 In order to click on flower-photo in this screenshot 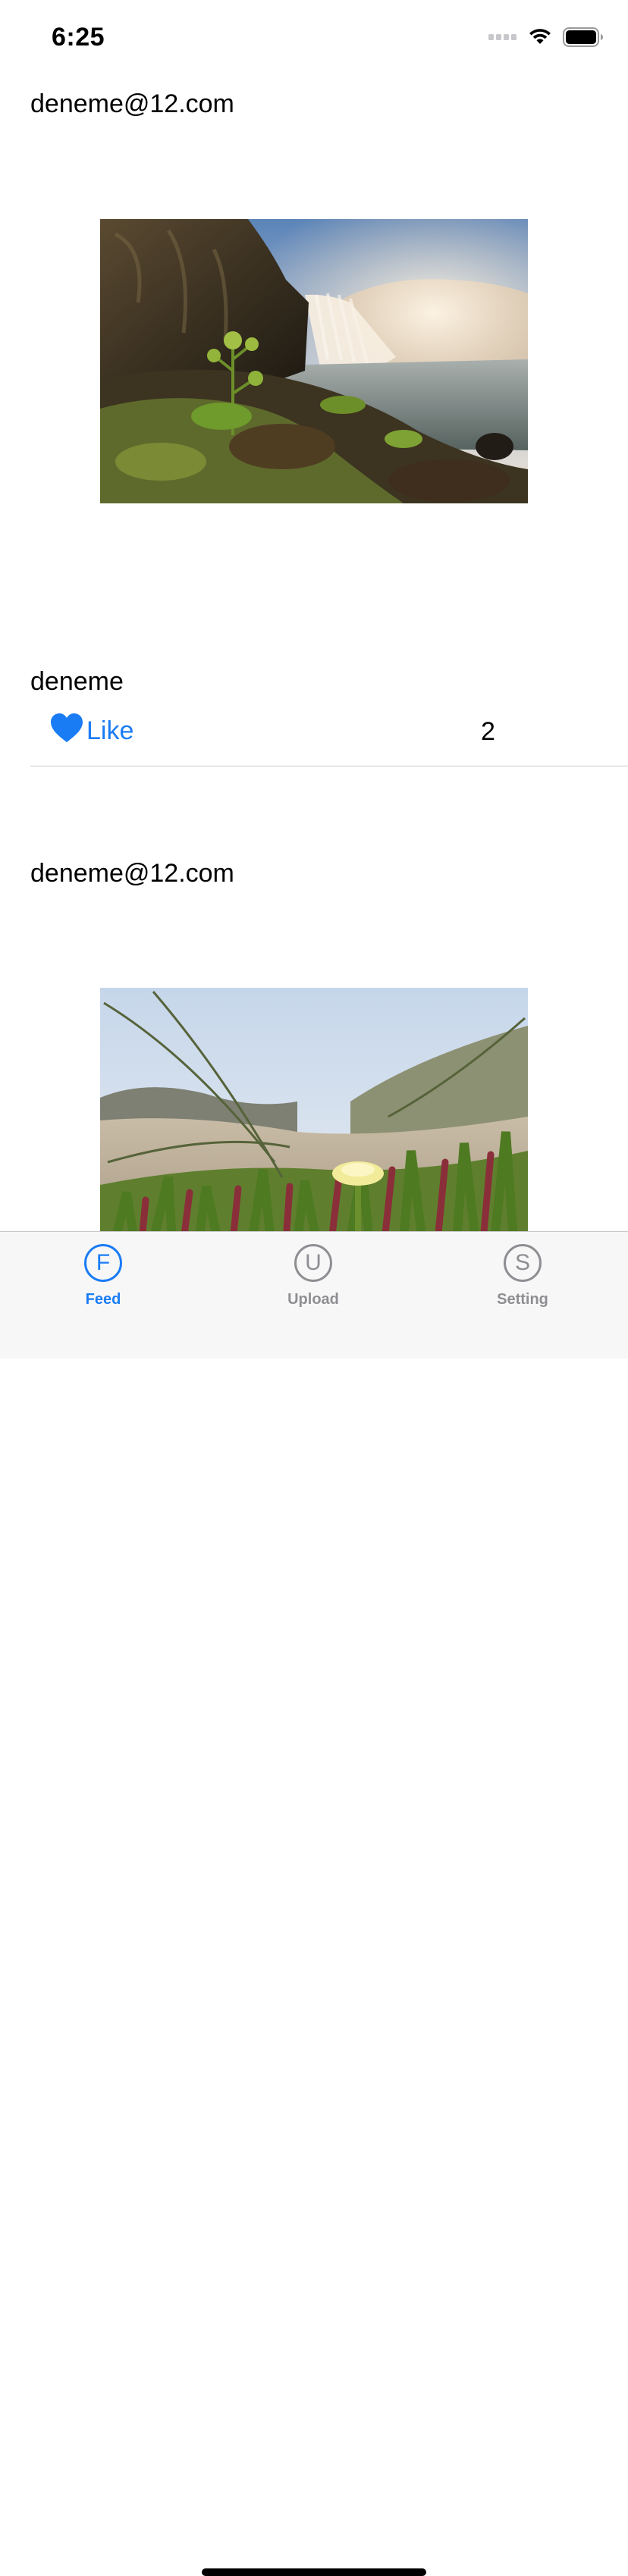, I will do `click(314, 1109)`.